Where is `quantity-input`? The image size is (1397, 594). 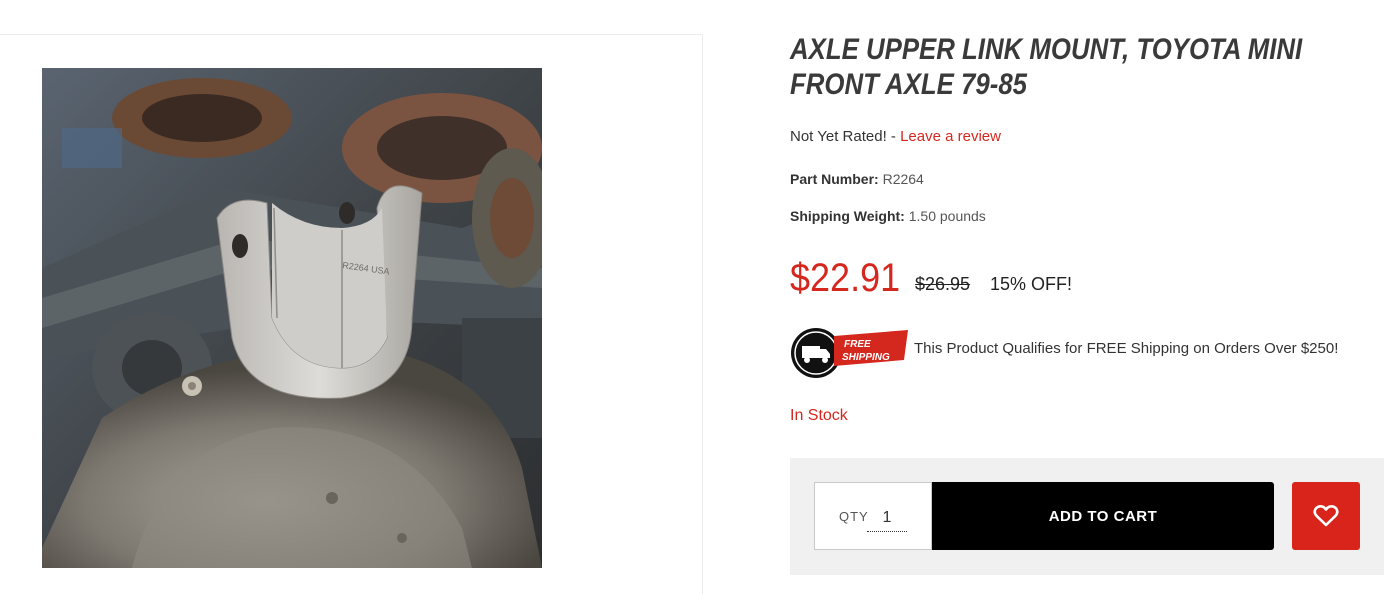
quantity-input is located at coordinates (887, 518).